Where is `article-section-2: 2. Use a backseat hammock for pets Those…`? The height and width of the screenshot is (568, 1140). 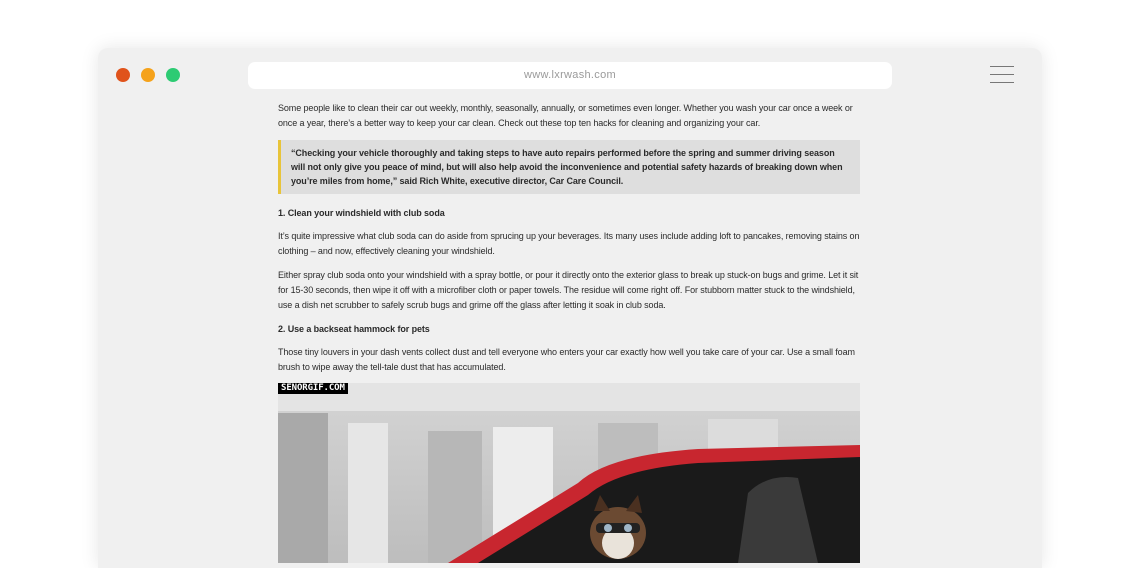
article-section-2: 2. Use a backseat hammock for pets Those… is located at coordinates (569, 348).